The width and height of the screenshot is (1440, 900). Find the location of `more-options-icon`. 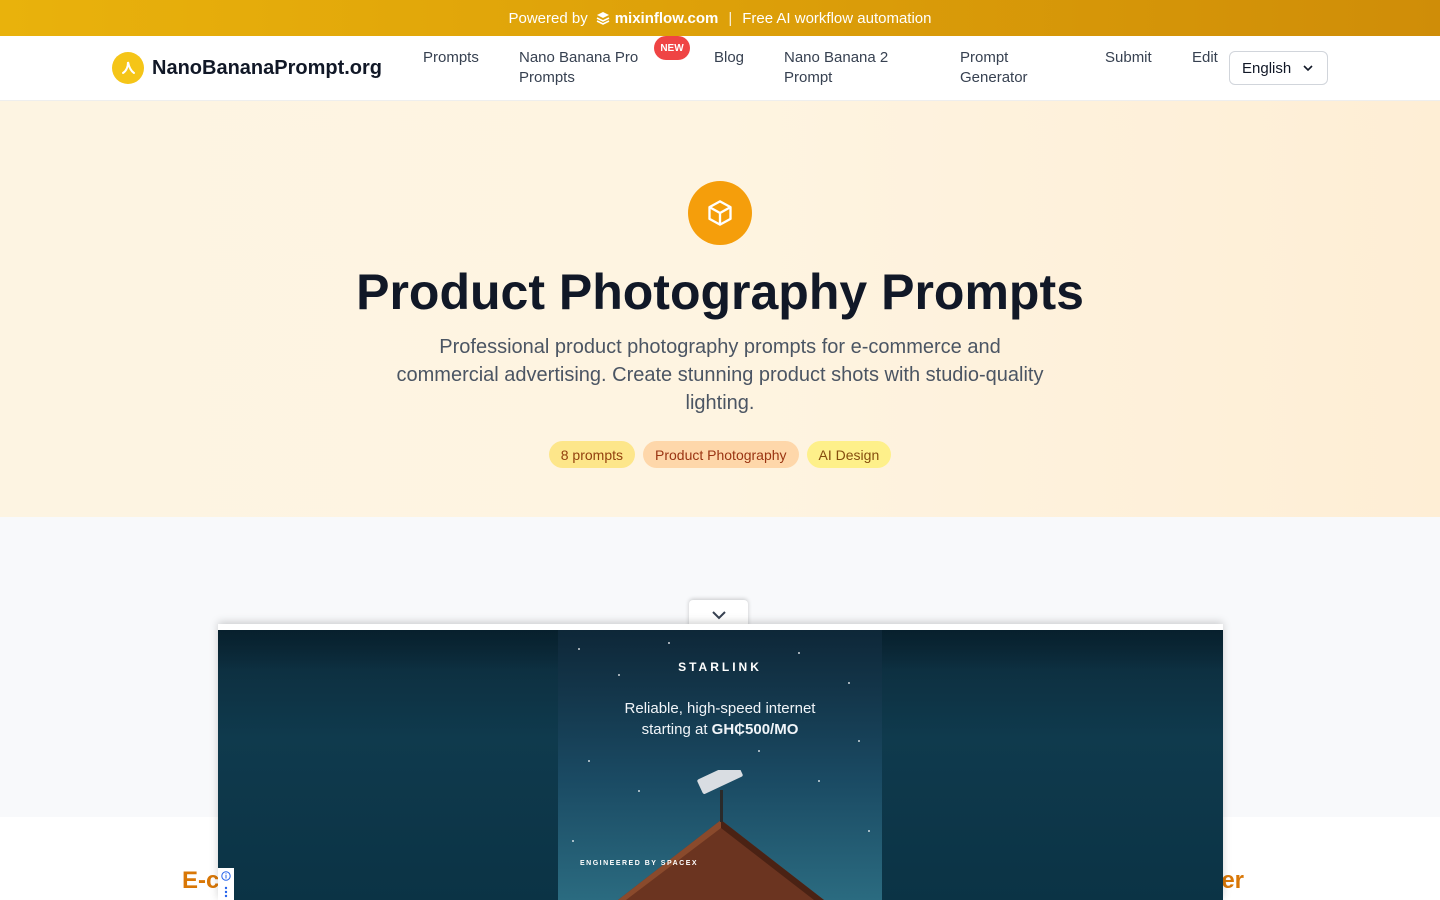

more-options-icon is located at coordinates (226, 891).